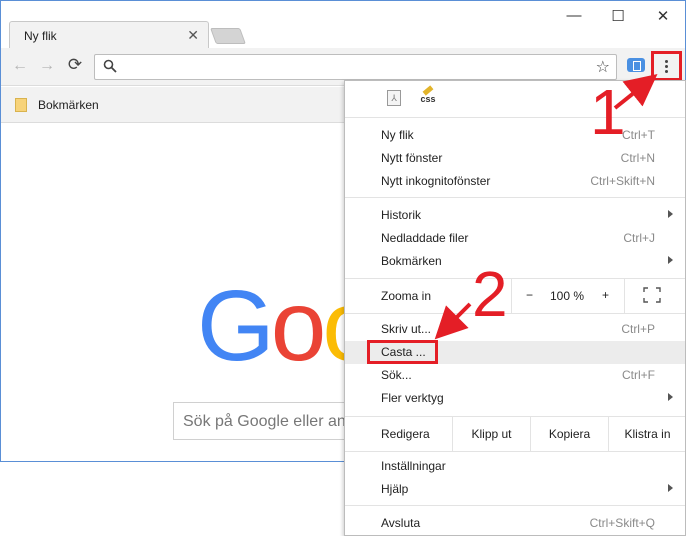  I want to click on cut-button: Klipp ut, so click(491, 434).